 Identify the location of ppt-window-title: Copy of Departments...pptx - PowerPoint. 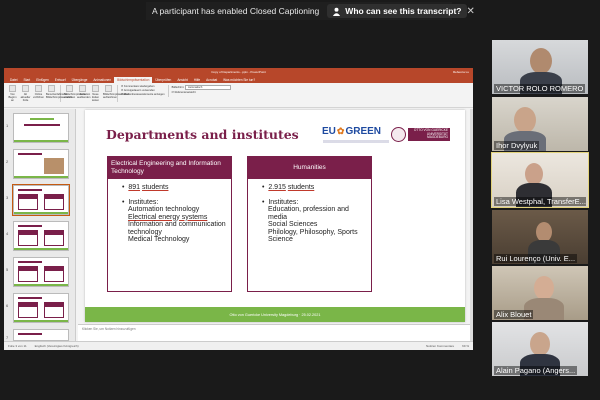
(238, 72).